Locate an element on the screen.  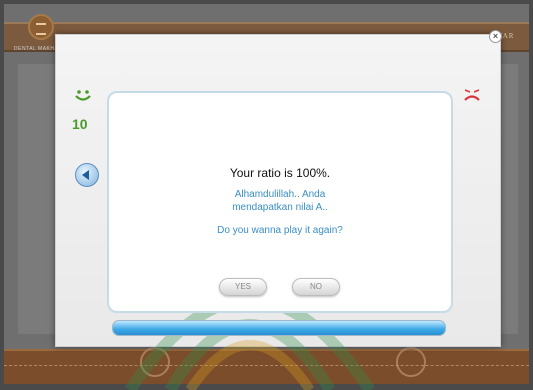
bottom-banner is located at coordinates (266, 366).